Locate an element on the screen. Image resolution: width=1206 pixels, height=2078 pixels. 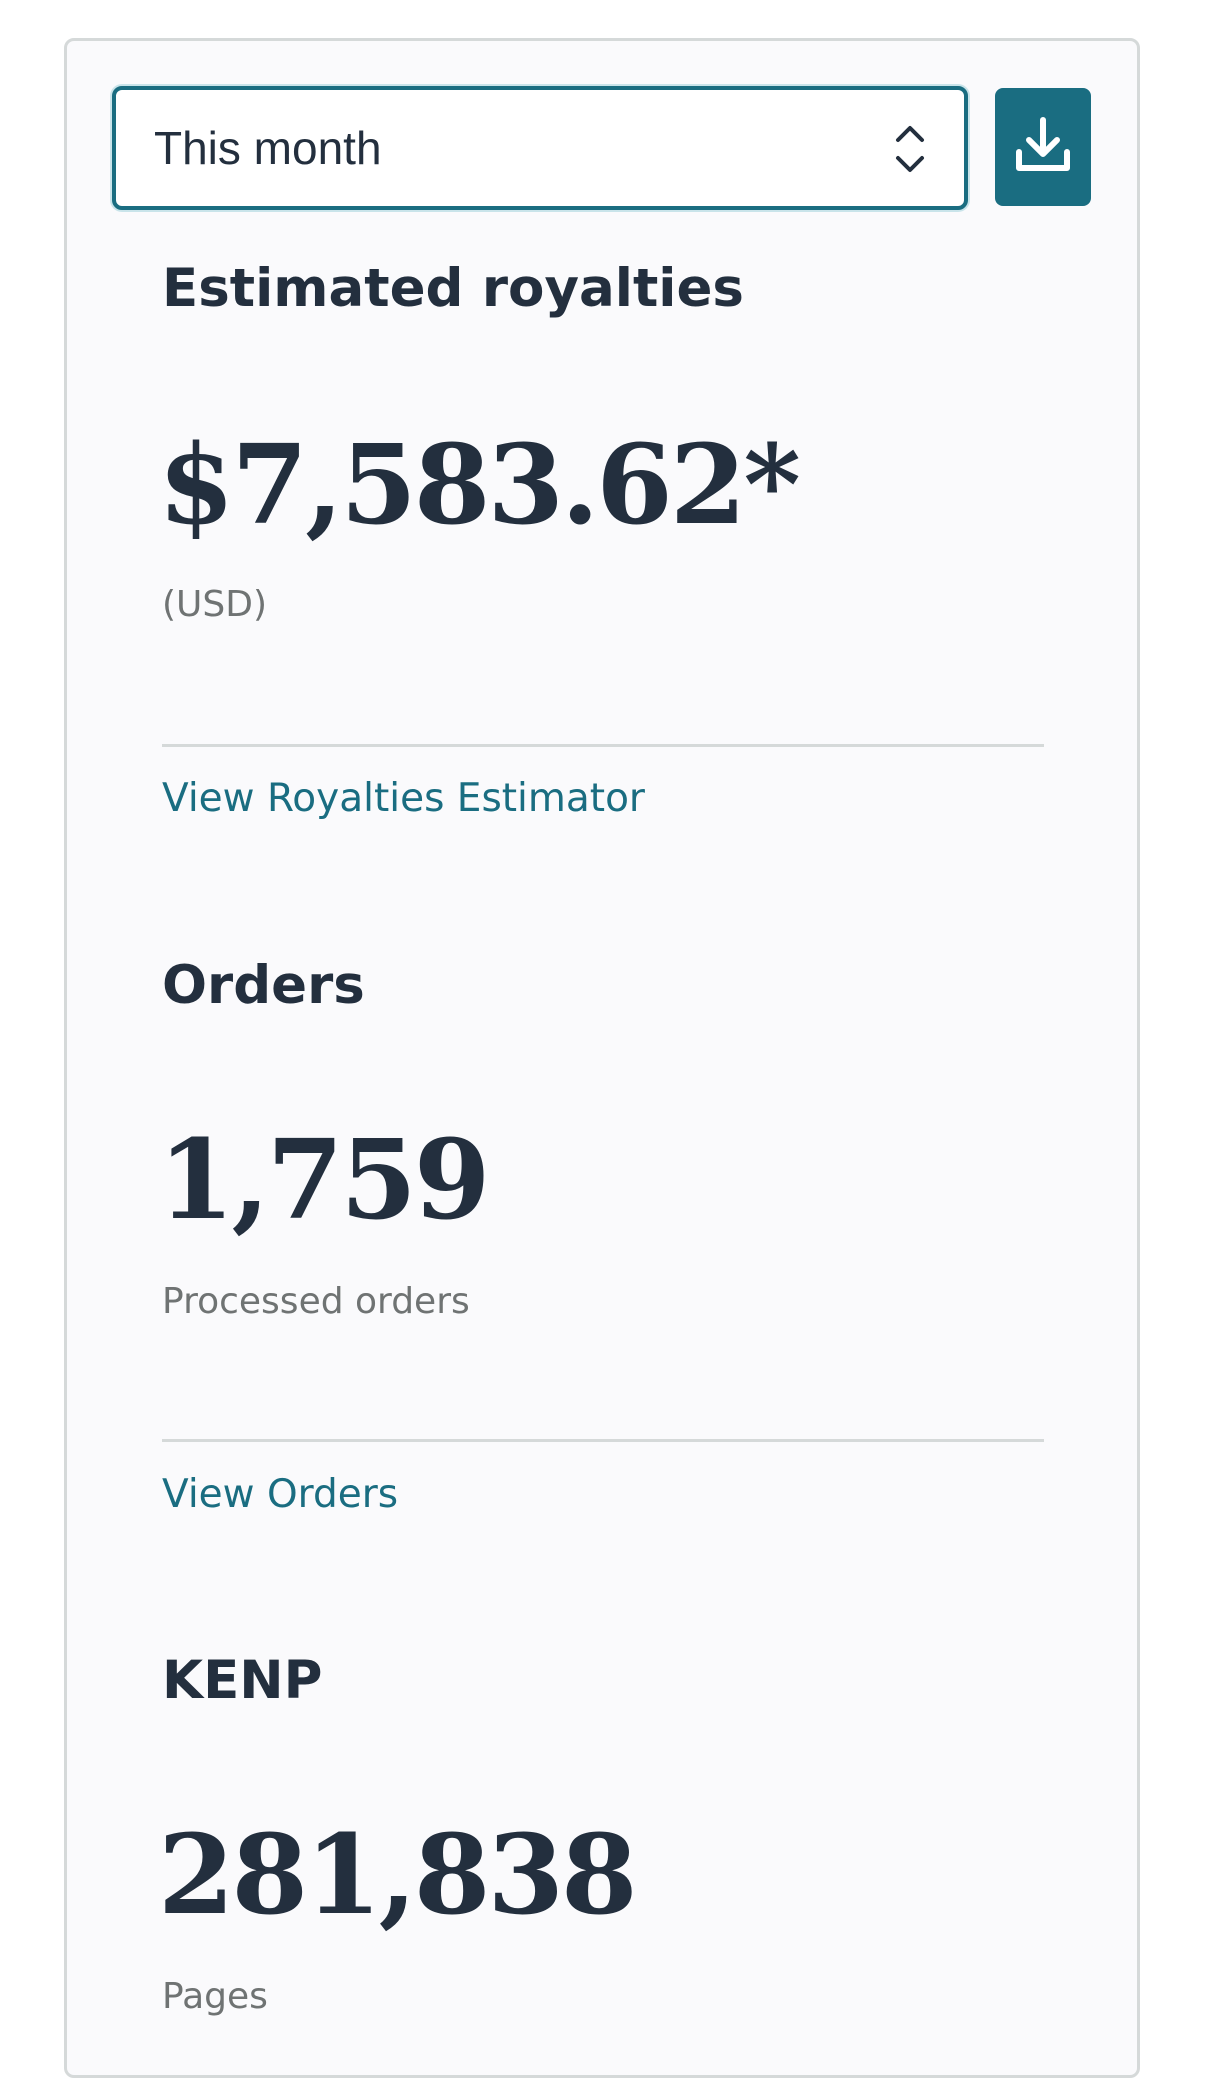
royalties-currency: (USD) is located at coordinates (215, 604).